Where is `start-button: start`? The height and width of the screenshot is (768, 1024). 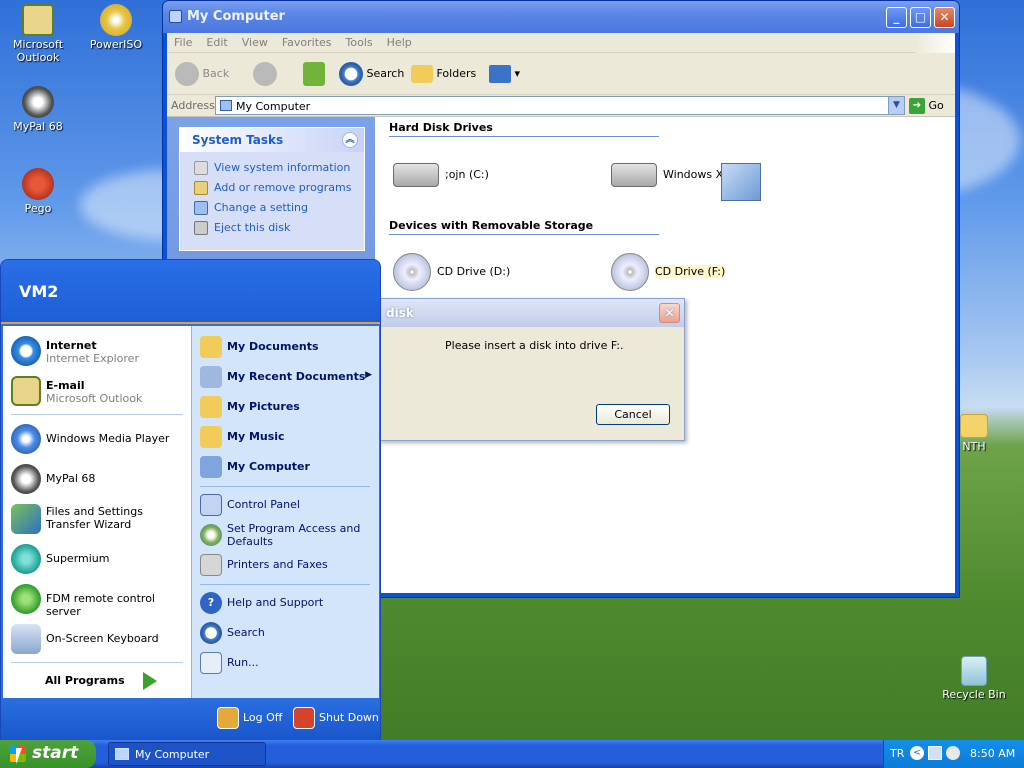
start-button: start is located at coordinates (48, 754).